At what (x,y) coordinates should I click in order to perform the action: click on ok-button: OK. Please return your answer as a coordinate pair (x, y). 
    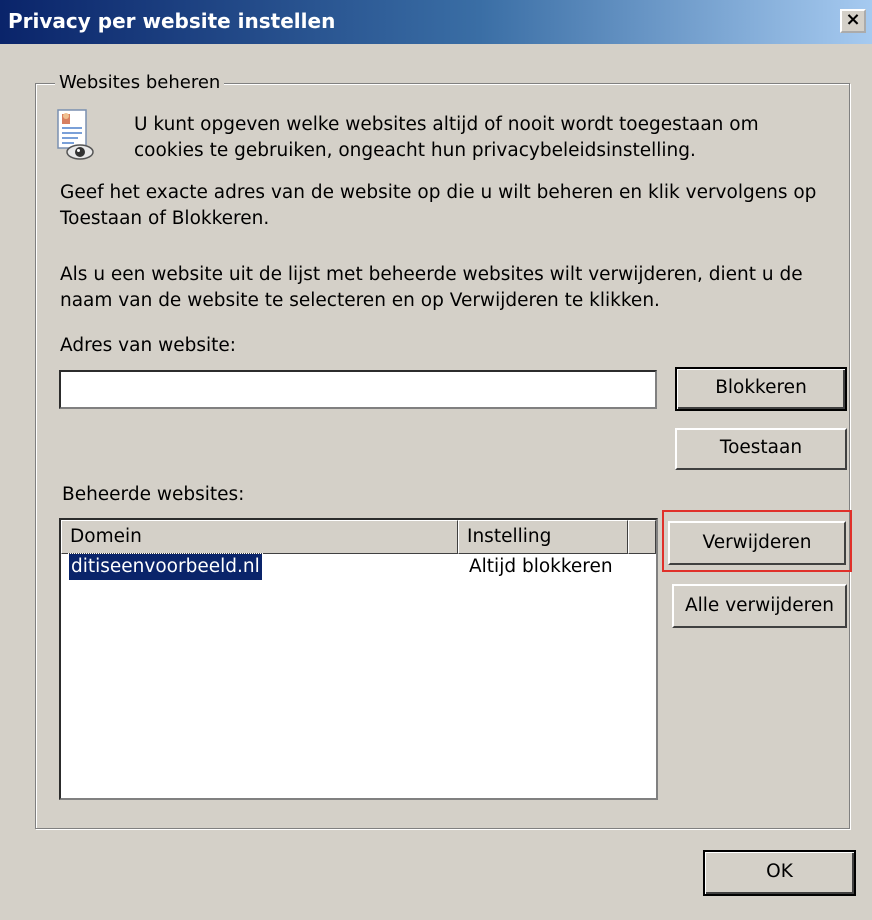
    Looking at the image, I should click on (779, 873).